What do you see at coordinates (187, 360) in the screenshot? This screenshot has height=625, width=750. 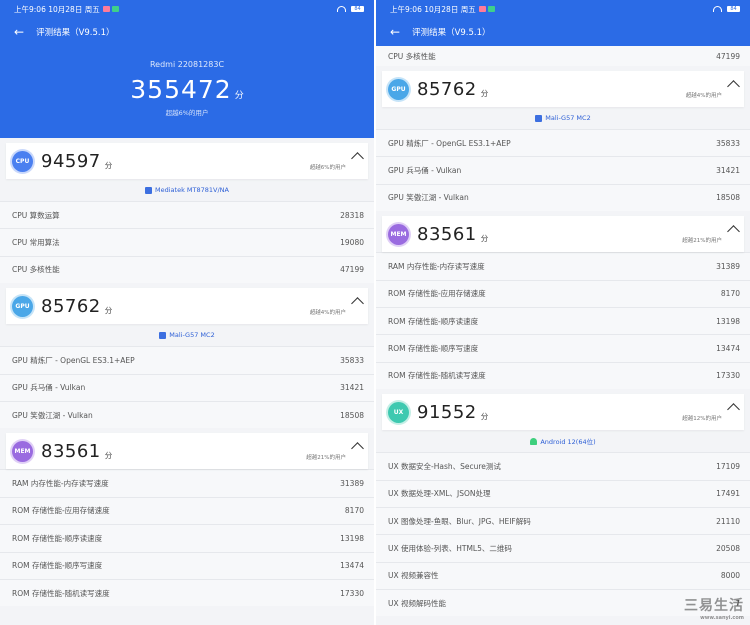 I see `list-item: GPU 精炼厂 - OpenGL ES3.1+AEP 35833` at bounding box center [187, 360].